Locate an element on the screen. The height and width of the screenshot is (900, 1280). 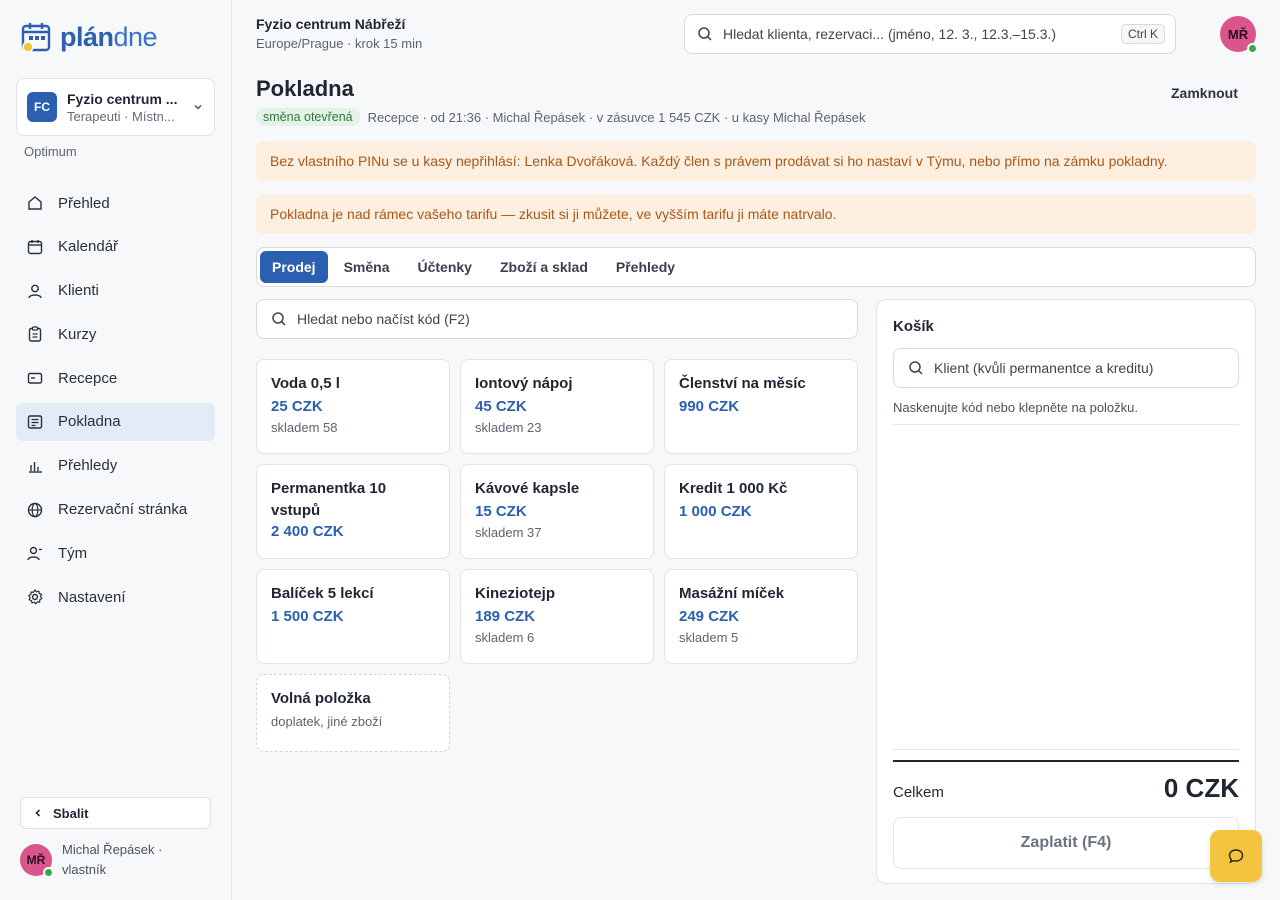
product-search-input: Hledat nebo načíst kód (F2) is located at coordinates (557, 319).